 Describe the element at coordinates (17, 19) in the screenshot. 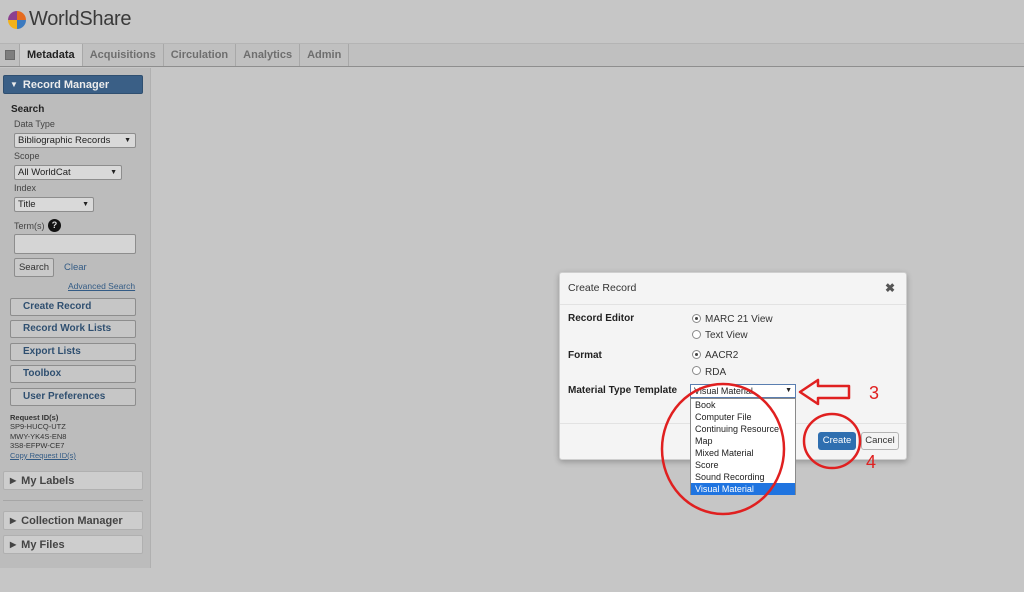

I see `worldshare-logo-icon` at that location.